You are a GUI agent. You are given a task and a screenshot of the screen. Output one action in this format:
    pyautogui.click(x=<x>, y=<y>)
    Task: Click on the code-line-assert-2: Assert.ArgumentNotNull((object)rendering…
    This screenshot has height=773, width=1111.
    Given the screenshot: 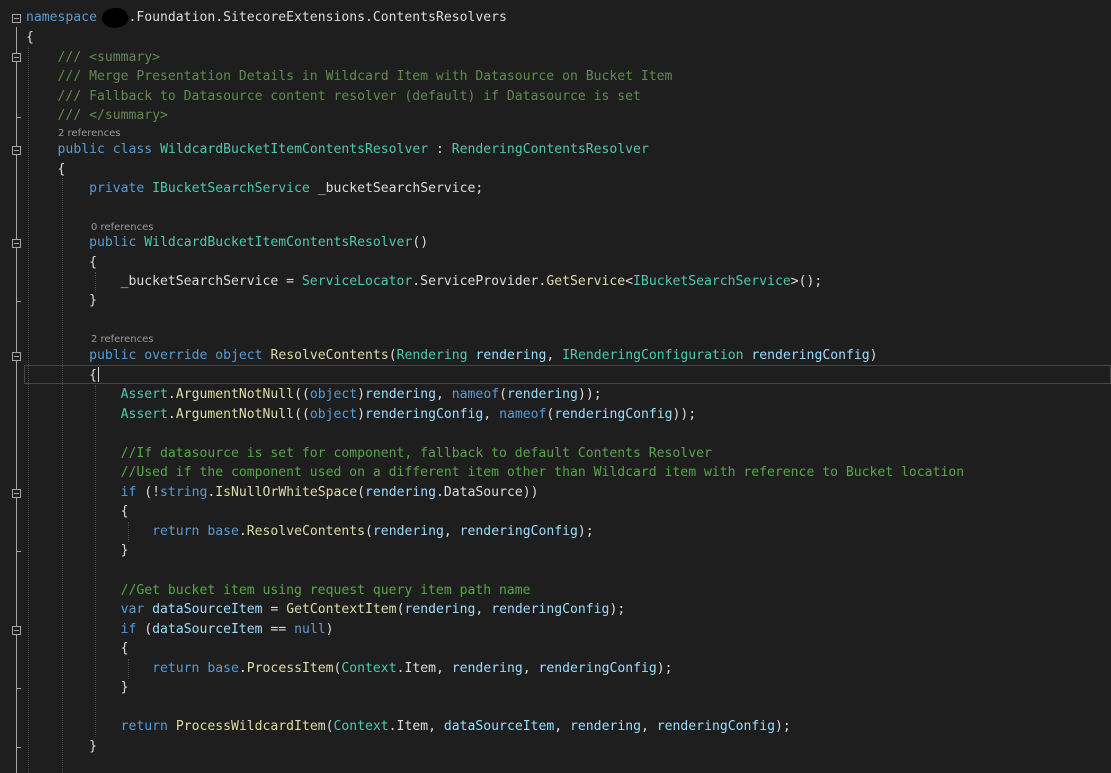 What is the action you would take?
    pyautogui.click(x=361, y=414)
    